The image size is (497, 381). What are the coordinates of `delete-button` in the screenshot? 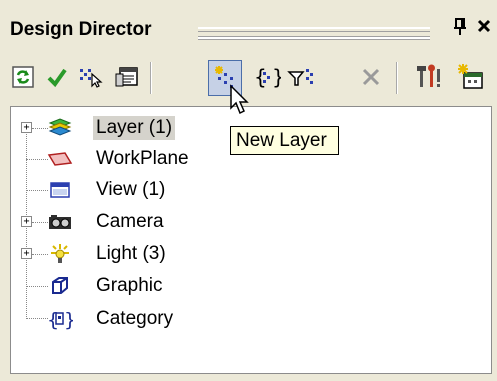 It's located at (371, 77).